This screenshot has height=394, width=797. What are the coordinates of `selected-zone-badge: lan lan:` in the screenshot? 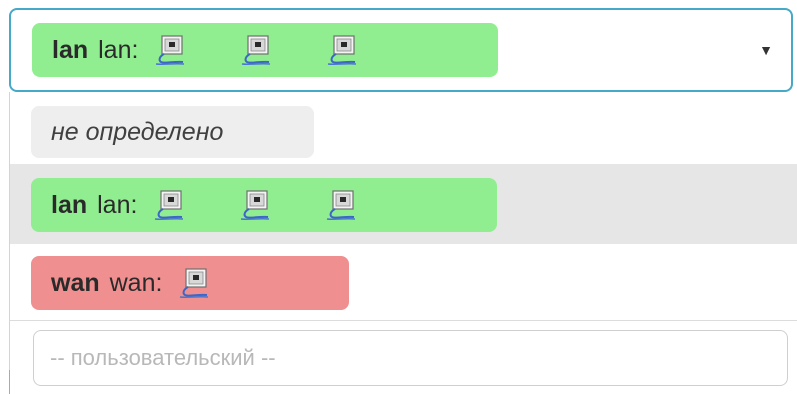 It's located at (265, 50).